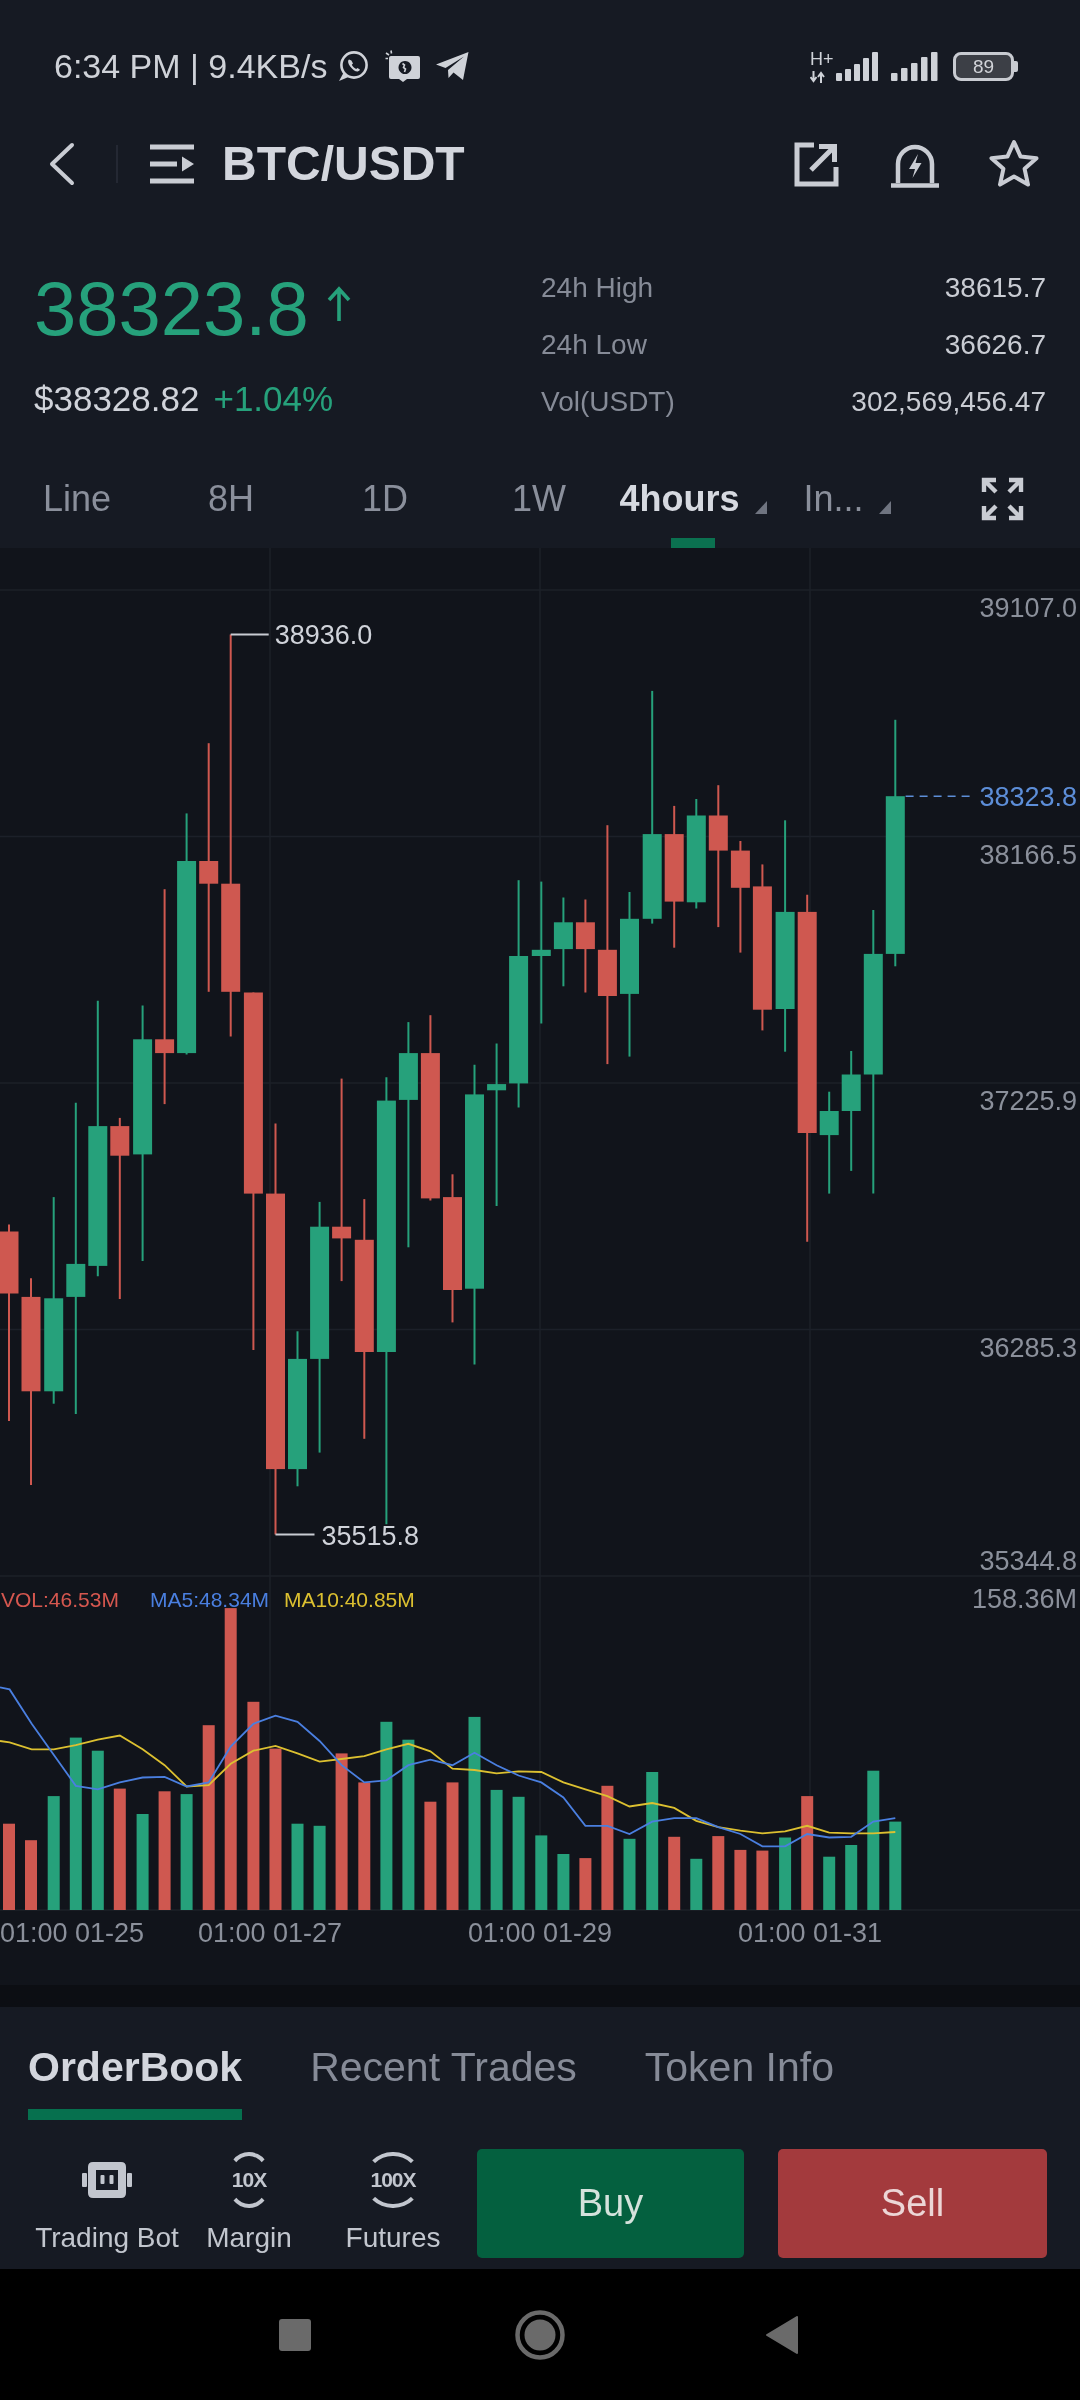 This screenshot has width=1080, height=2400. Describe the element at coordinates (1028, 1347) in the screenshot. I see `price-axis-label: 36285.3` at that location.